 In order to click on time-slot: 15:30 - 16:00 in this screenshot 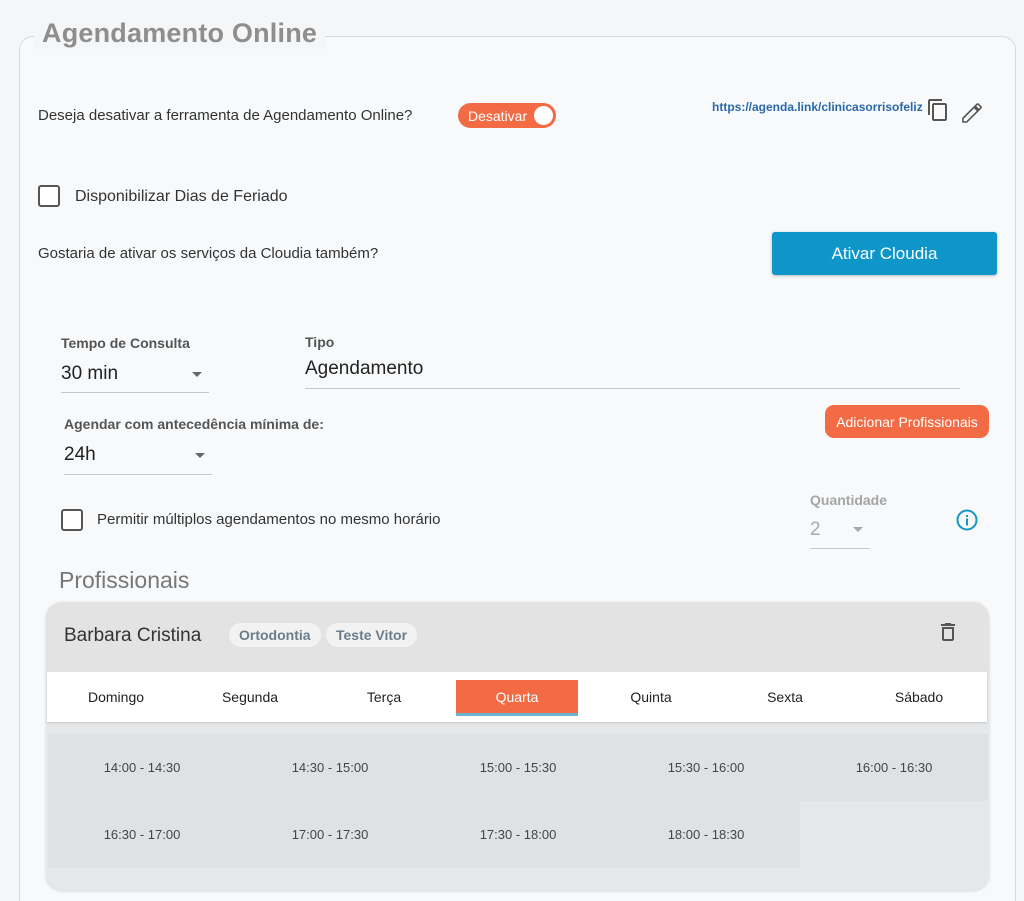, I will do `click(706, 767)`.